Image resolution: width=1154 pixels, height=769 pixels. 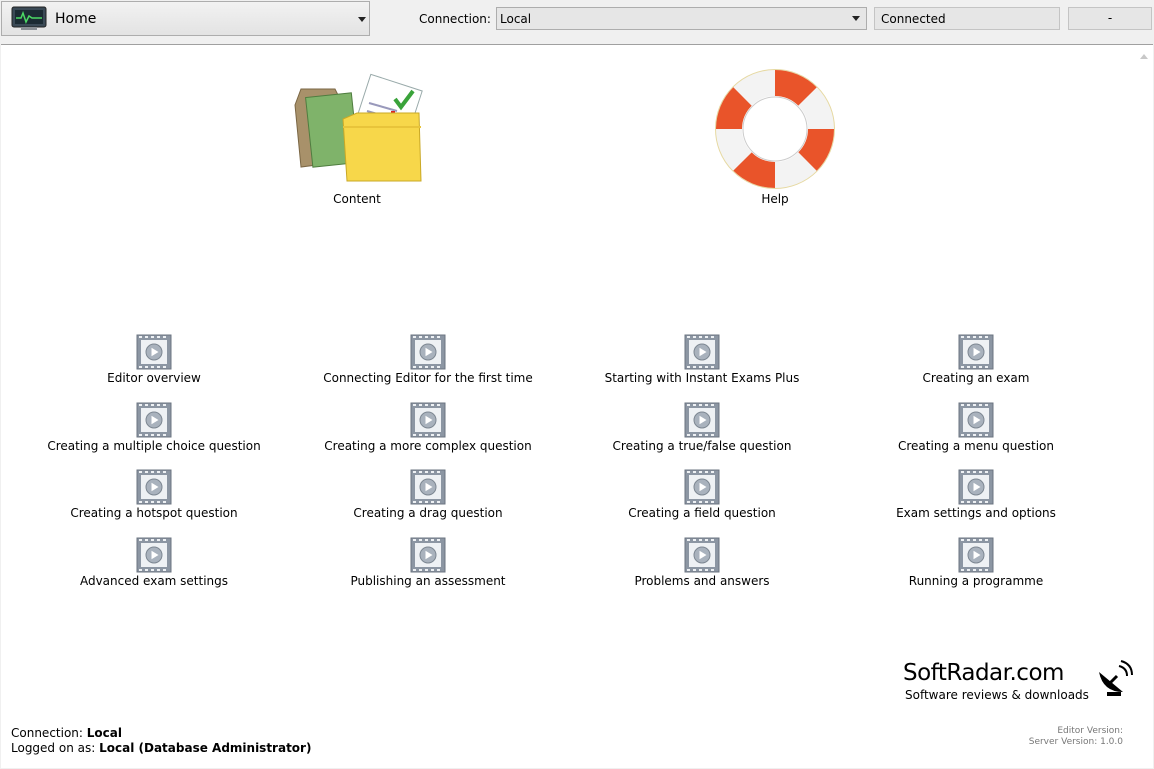 I want to click on video-tutorial-label: Creating an exam, so click(x=976, y=378).